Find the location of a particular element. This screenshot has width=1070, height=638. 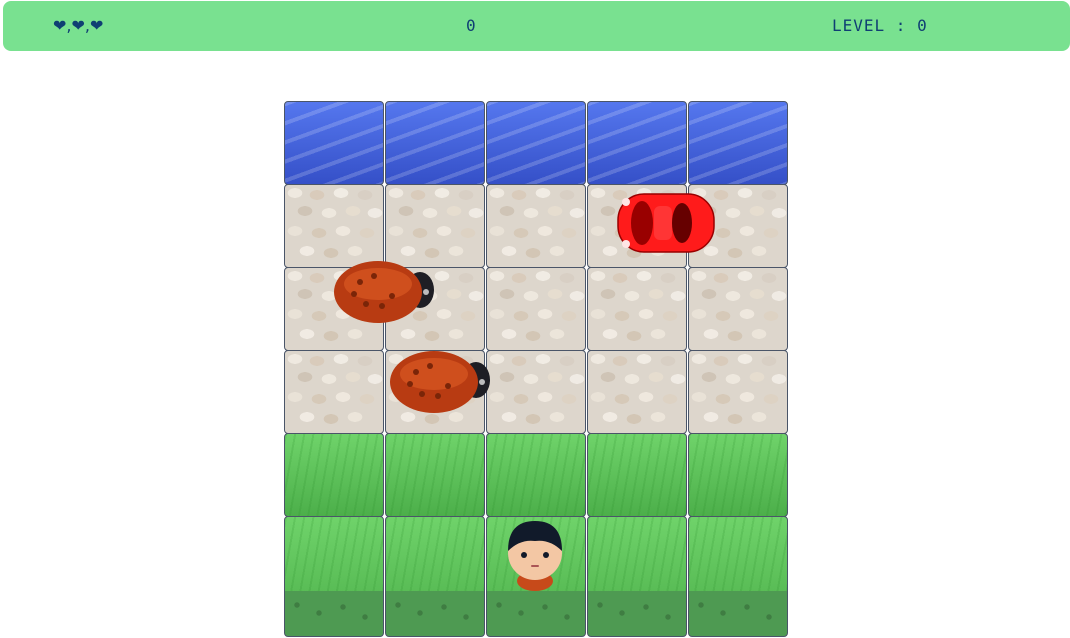

score-value: 0 is located at coordinates (471, 25).